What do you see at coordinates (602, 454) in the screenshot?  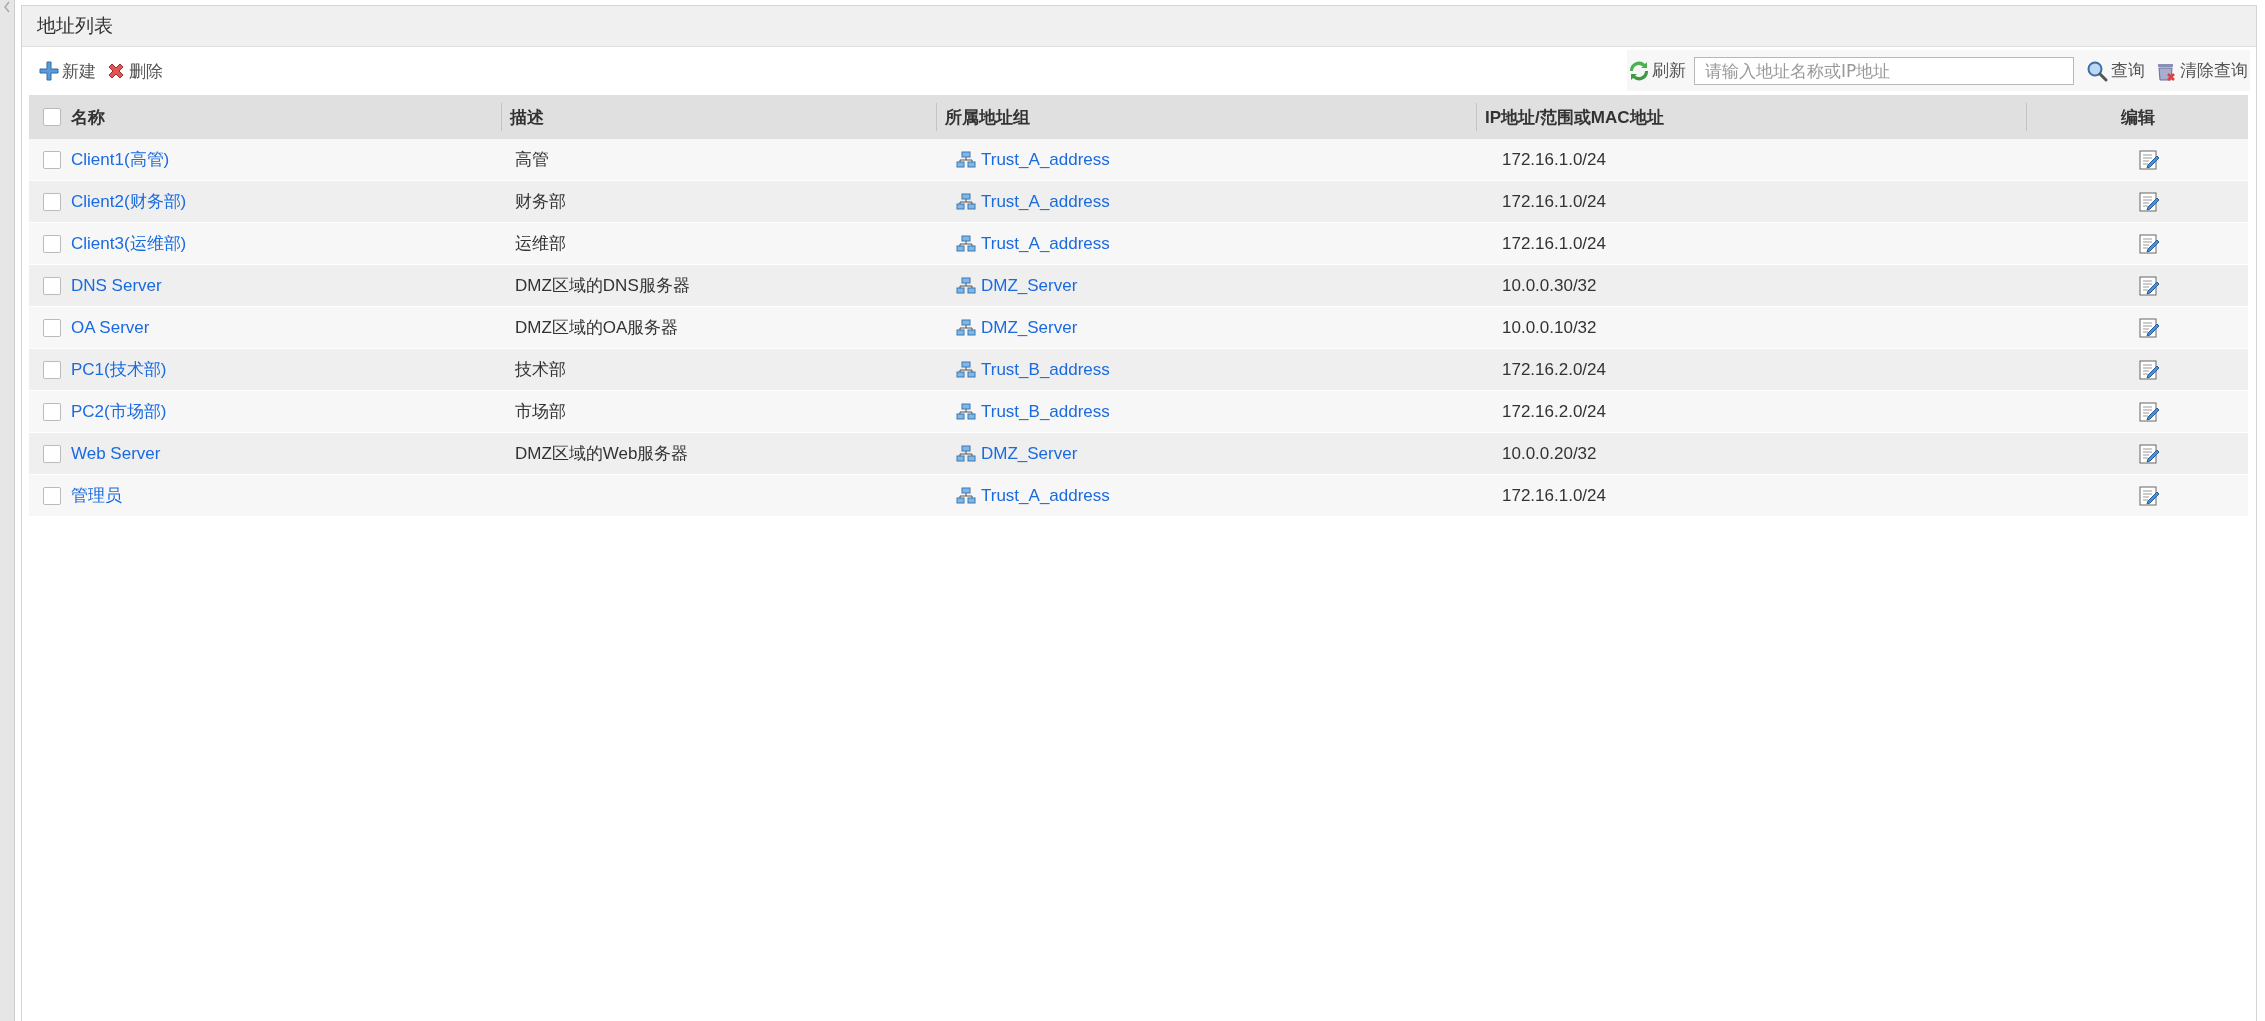 I see `table-cell-text: DMZ区域的Web服务器` at bounding box center [602, 454].